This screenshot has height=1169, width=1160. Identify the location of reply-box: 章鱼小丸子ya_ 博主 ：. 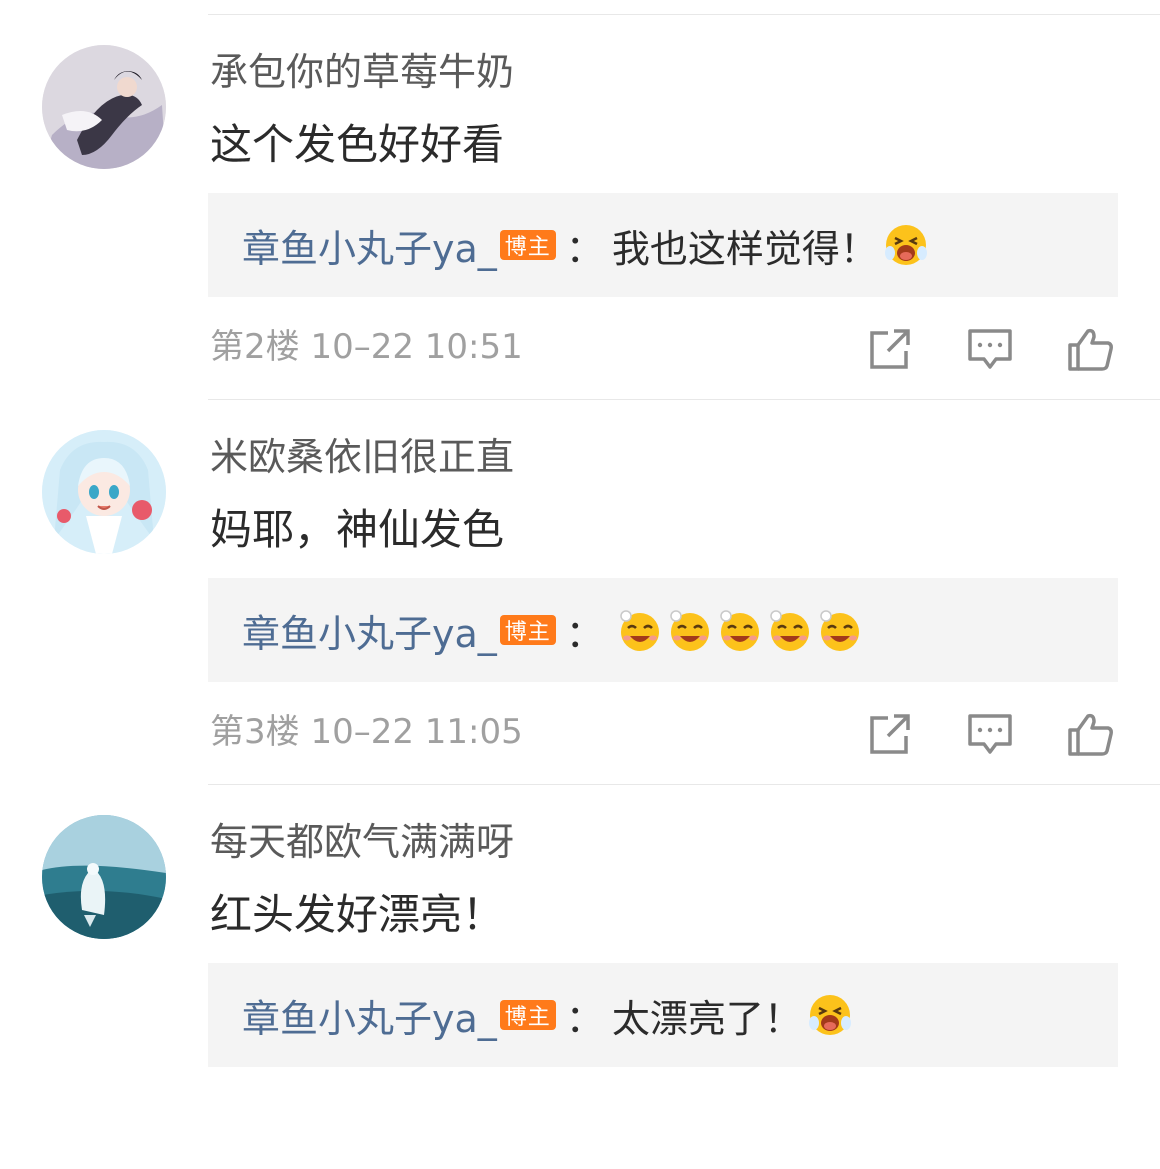
(663, 630).